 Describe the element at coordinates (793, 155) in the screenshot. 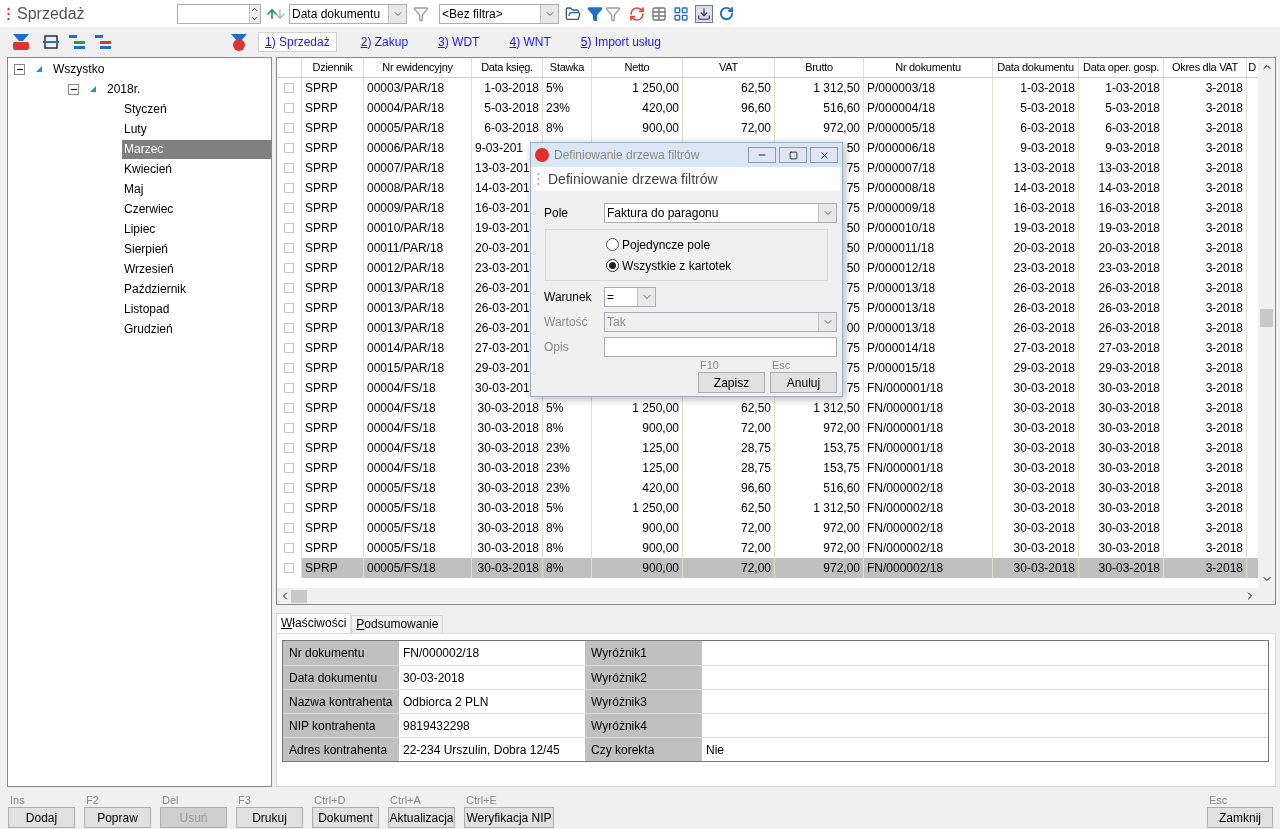

I see `maximize-button` at that location.